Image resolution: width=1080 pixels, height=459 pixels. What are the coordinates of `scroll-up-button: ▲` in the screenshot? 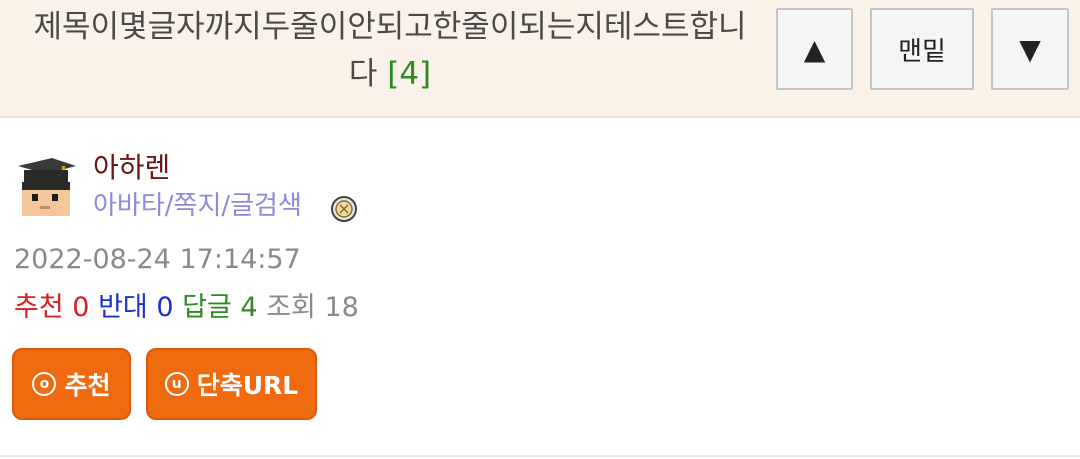 It's located at (814, 49).